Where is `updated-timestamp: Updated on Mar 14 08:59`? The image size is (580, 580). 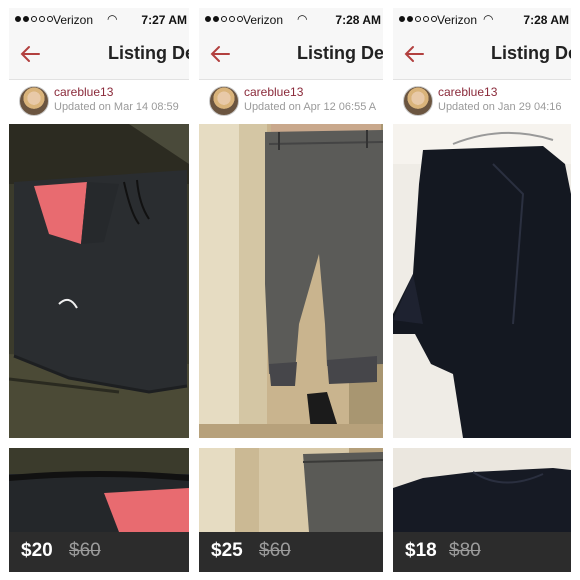 updated-timestamp: Updated on Mar 14 08:59 is located at coordinates (116, 107).